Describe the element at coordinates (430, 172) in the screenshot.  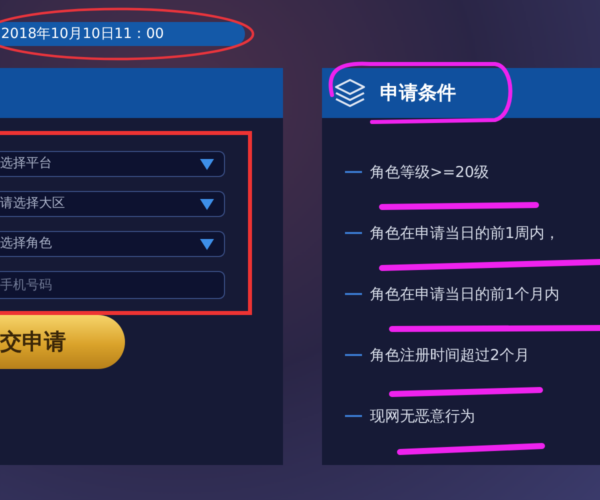
I see `condition-text: 角色等级>=20级` at that location.